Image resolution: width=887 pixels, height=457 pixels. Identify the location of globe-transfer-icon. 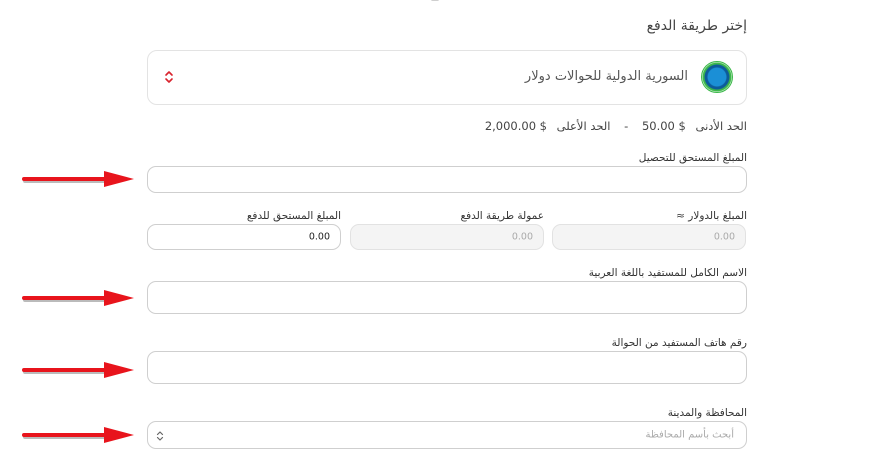
(717, 77).